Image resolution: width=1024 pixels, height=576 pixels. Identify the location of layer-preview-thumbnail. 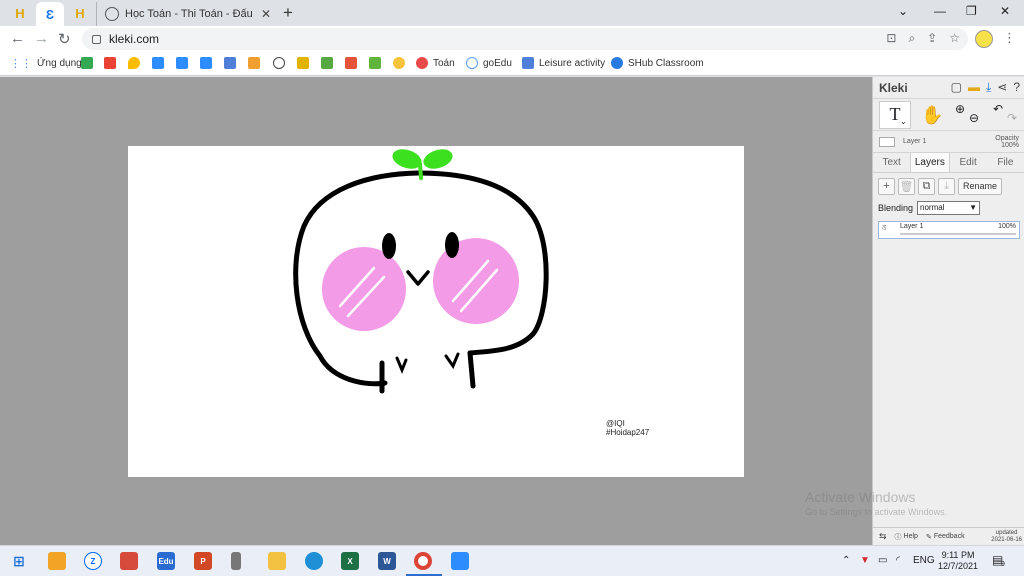
(887, 141).